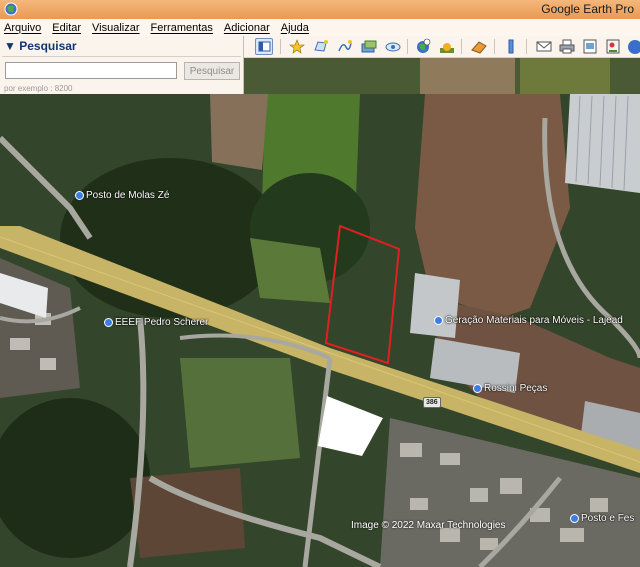 The width and height of the screenshot is (640, 567). What do you see at coordinates (633, 46) in the screenshot?
I see `globe-icon` at bounding box center [633, 46].